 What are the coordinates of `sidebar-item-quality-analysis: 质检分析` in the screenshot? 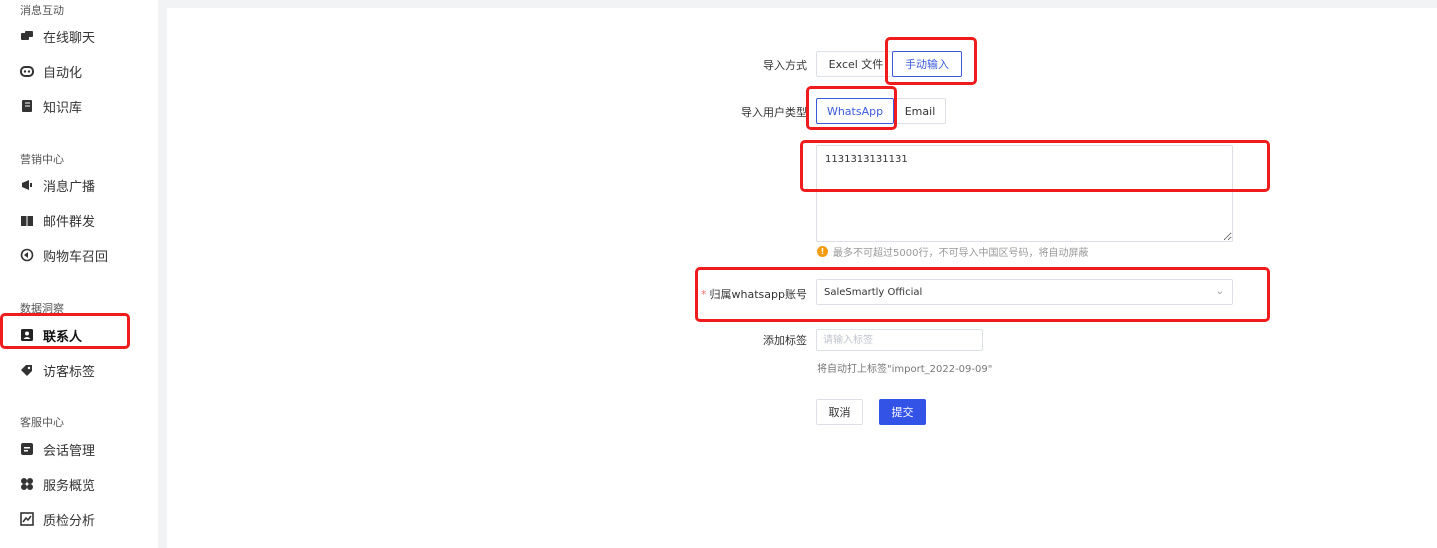 It's located at (57, 519).